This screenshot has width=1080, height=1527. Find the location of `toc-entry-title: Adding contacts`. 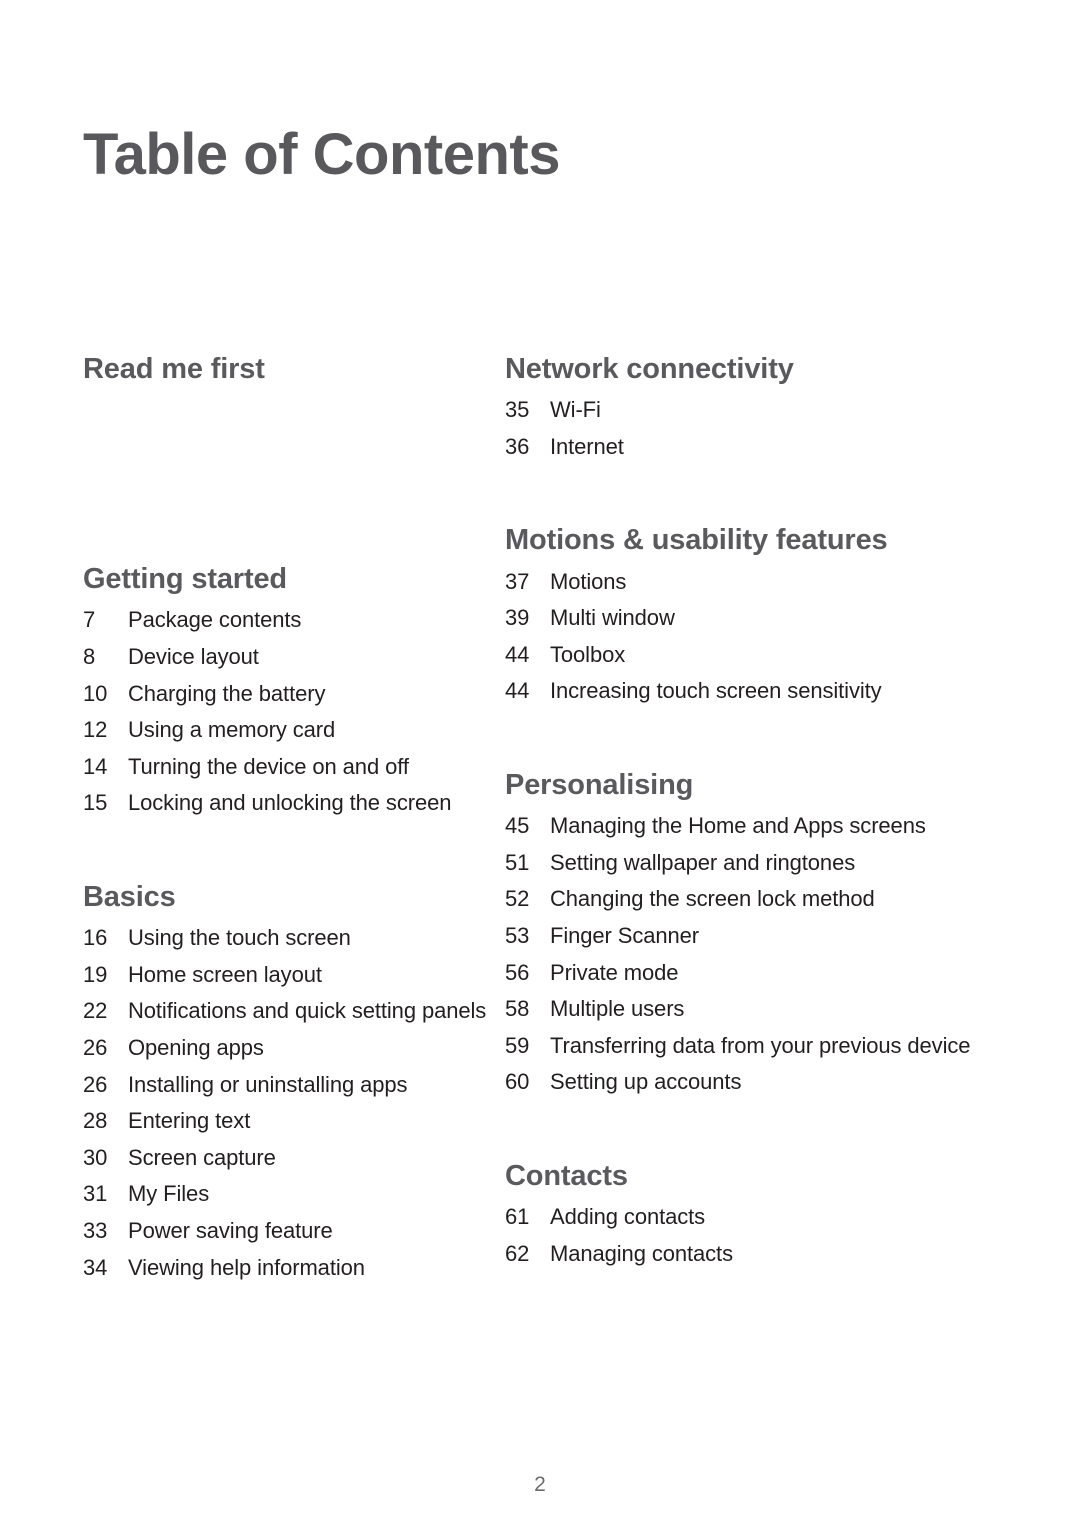

toc-entry-title: Adding contacts is located at coordinates (628, 1217).